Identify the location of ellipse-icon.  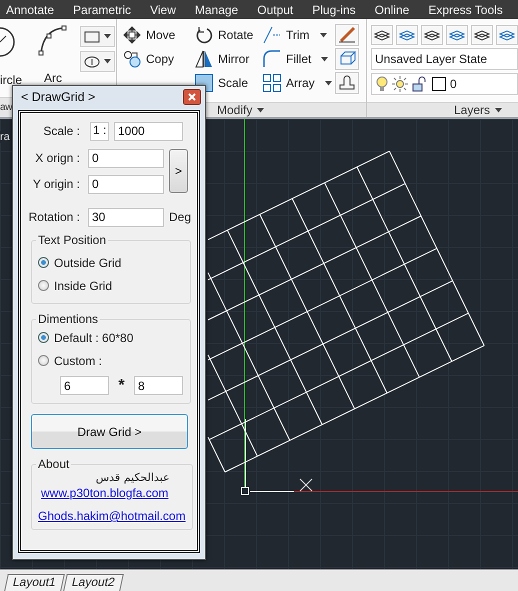
(92, 62).